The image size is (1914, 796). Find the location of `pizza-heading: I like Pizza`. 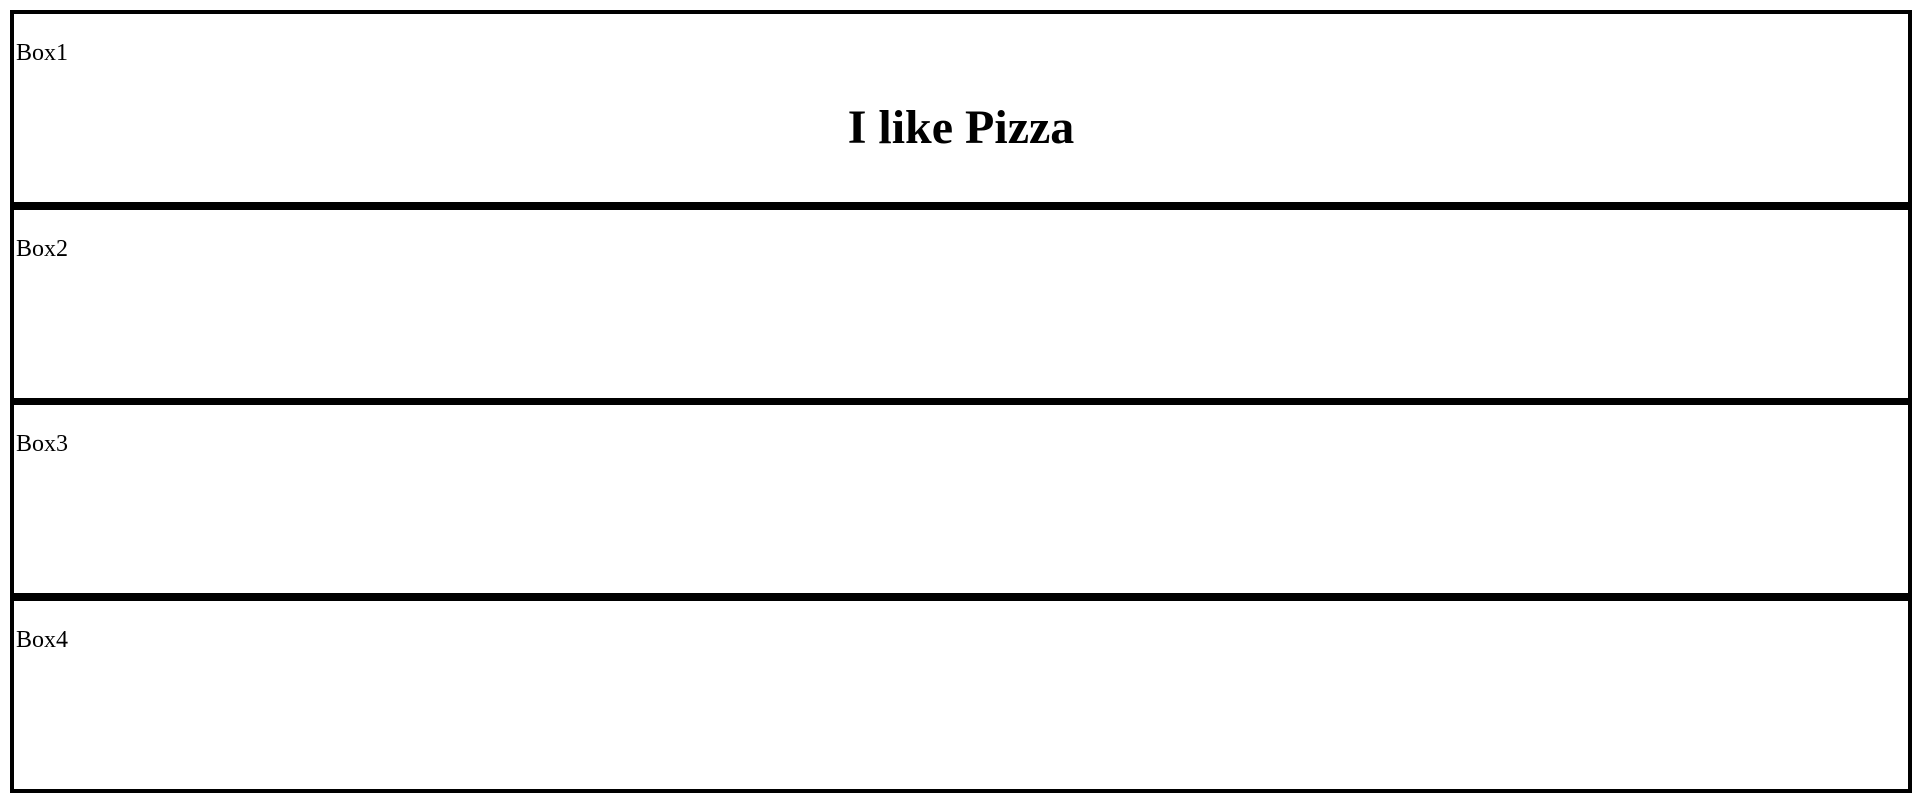

pizza-heading: I like Pizza is located at coordinates (961, 127).